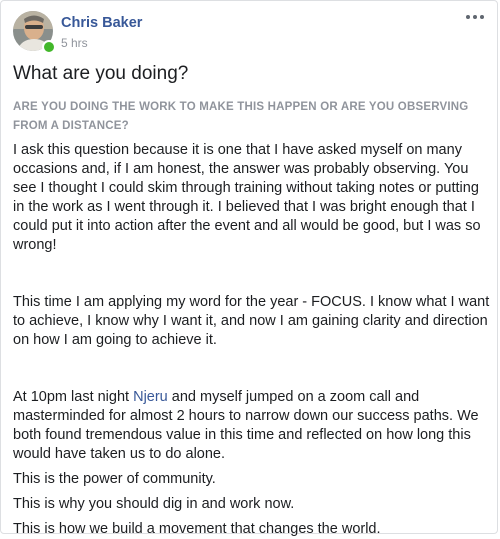 The width and height of the screenshot is (500, 539). Describe the element at coordinates (101, 73) in the screenshot. I see `post-title: What are you doing?` at that location.